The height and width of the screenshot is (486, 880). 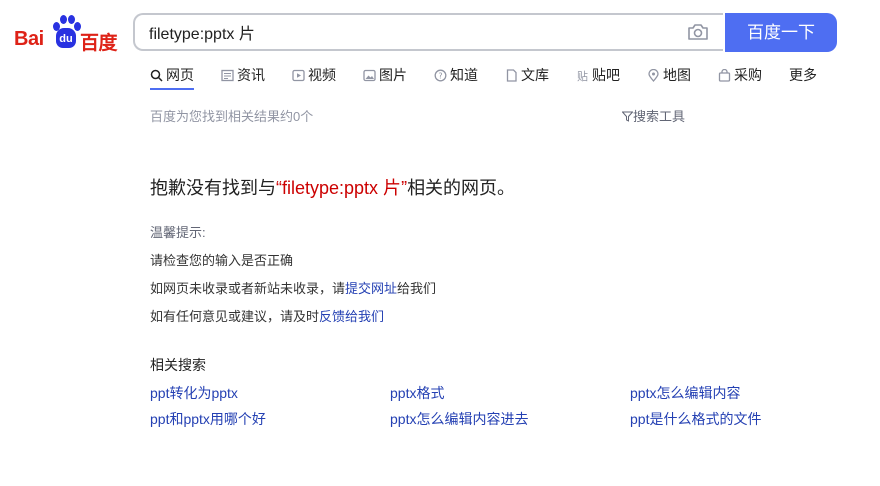 What do you see at coordinates (298, 75) in the screenshot?
I see `video-icon` at bounding box center [298, 75].